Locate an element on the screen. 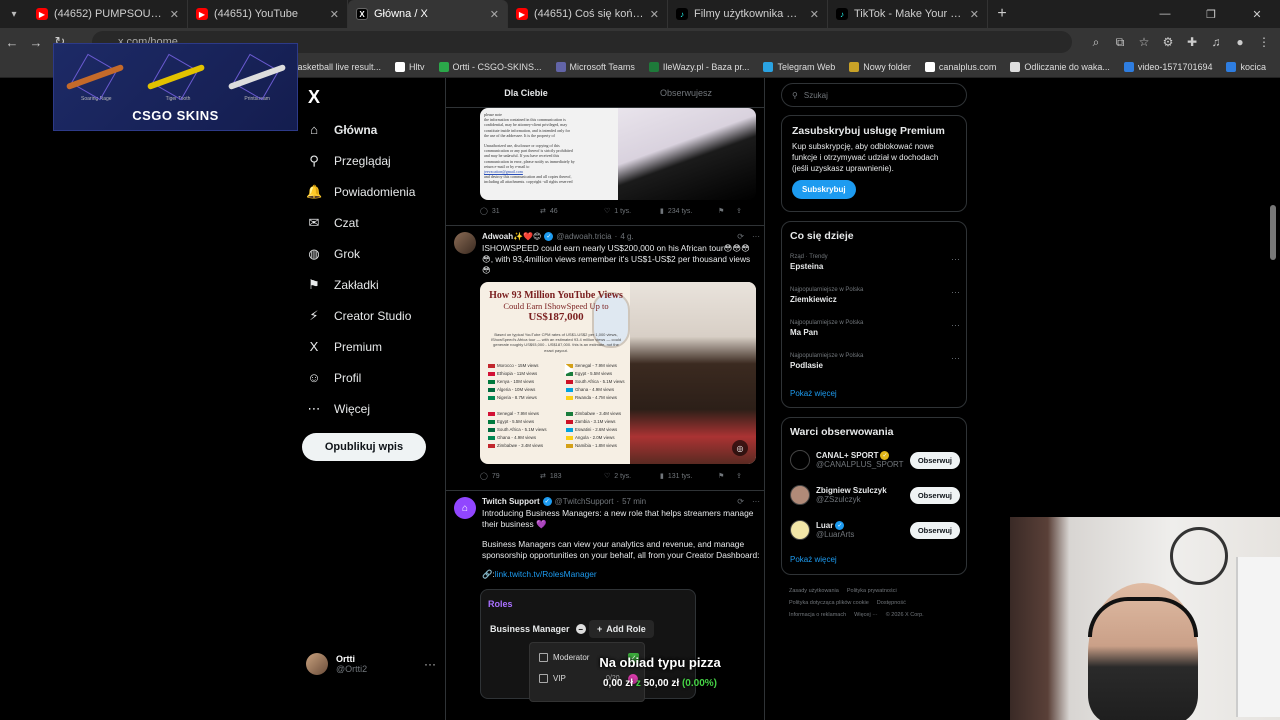 Image resolution: width=1280 pixels, height=720 pixels. media-icon: ♫ is located at coordinates (1216, 42).